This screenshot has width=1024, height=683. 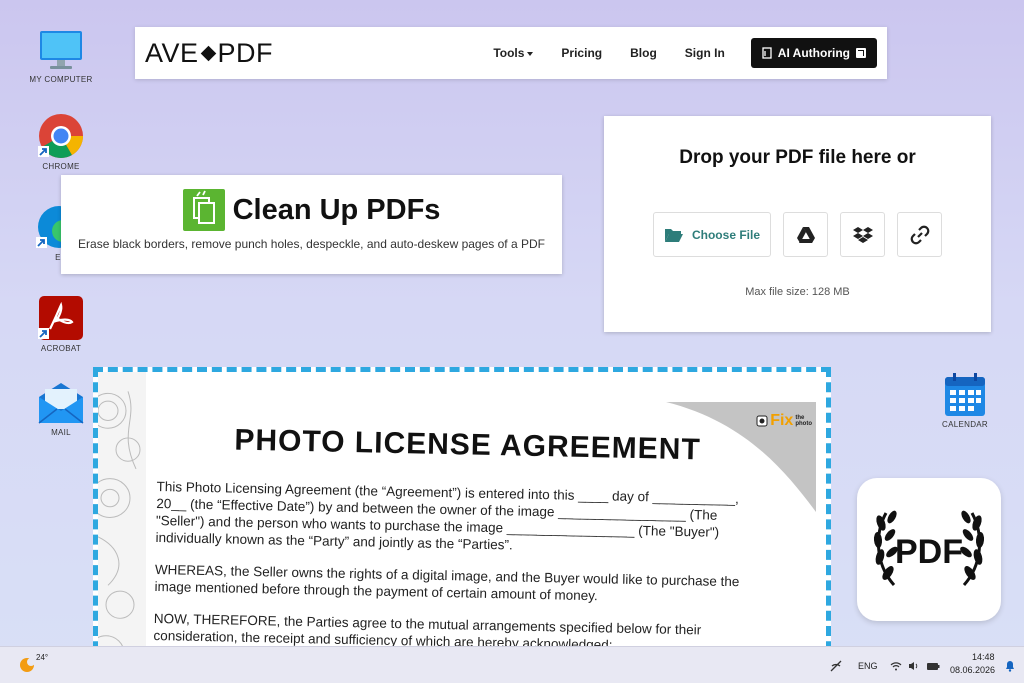 I want to click on notification-bell-icon, so click(x=1010, y=666).